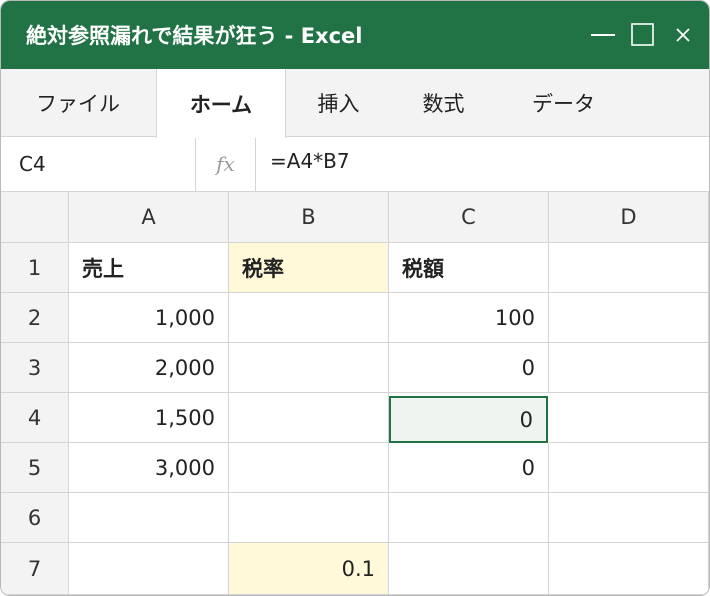 Image resolution: width=710 pixels, height=596 pixels. Describe the element at coordinates (469, 518) in the screenshot. I see `cell-c6` at that location.